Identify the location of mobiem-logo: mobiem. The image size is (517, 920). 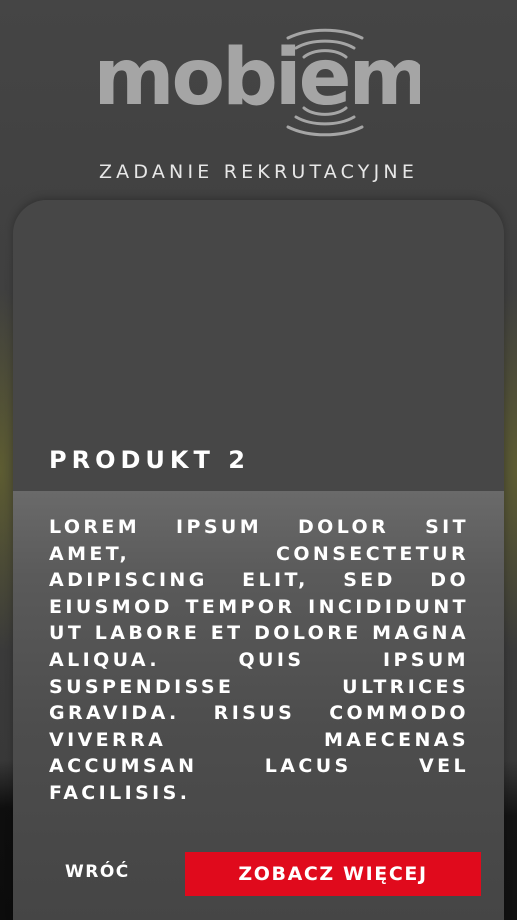
(260, 82).